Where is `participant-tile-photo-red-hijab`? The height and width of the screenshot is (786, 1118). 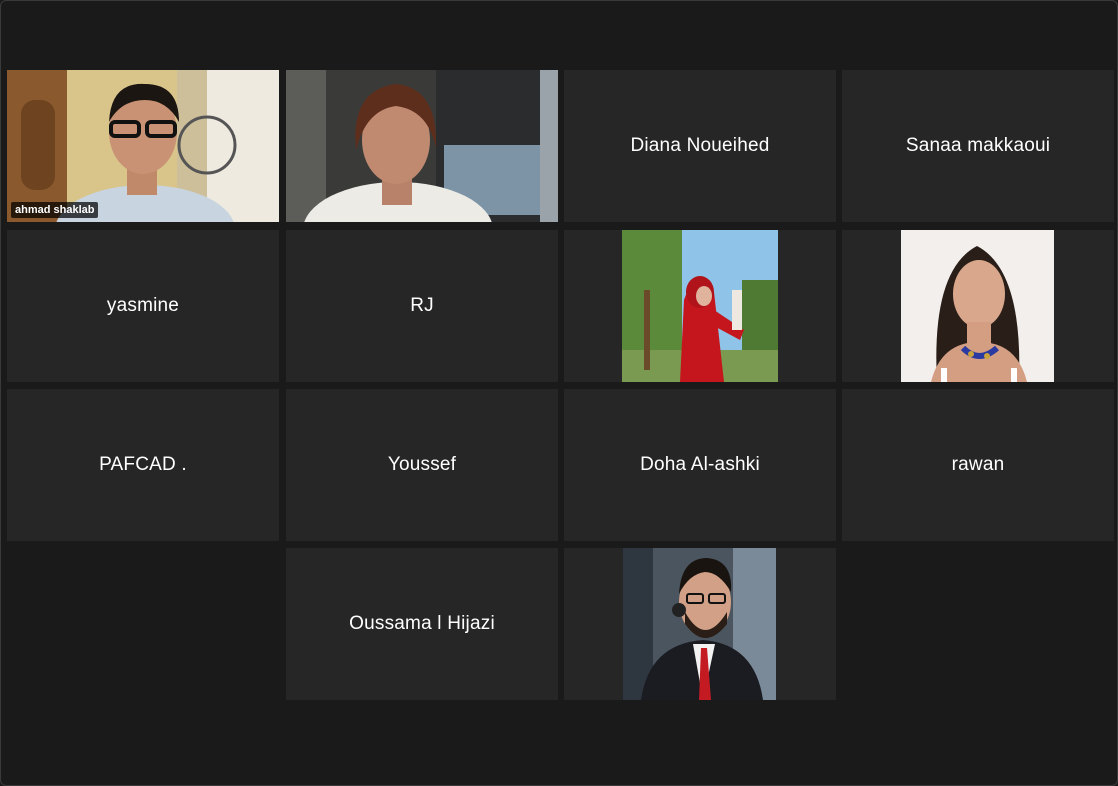
participant-tile-photo-red-hijab is located at coordinates (700, 306).